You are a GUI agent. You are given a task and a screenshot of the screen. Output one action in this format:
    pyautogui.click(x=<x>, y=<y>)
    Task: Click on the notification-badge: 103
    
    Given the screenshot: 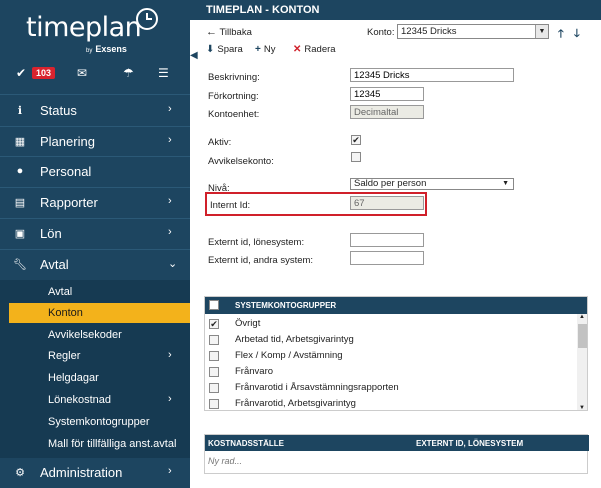 What is the action you would take?
    pyautogui.click(x=44, y=73)
    